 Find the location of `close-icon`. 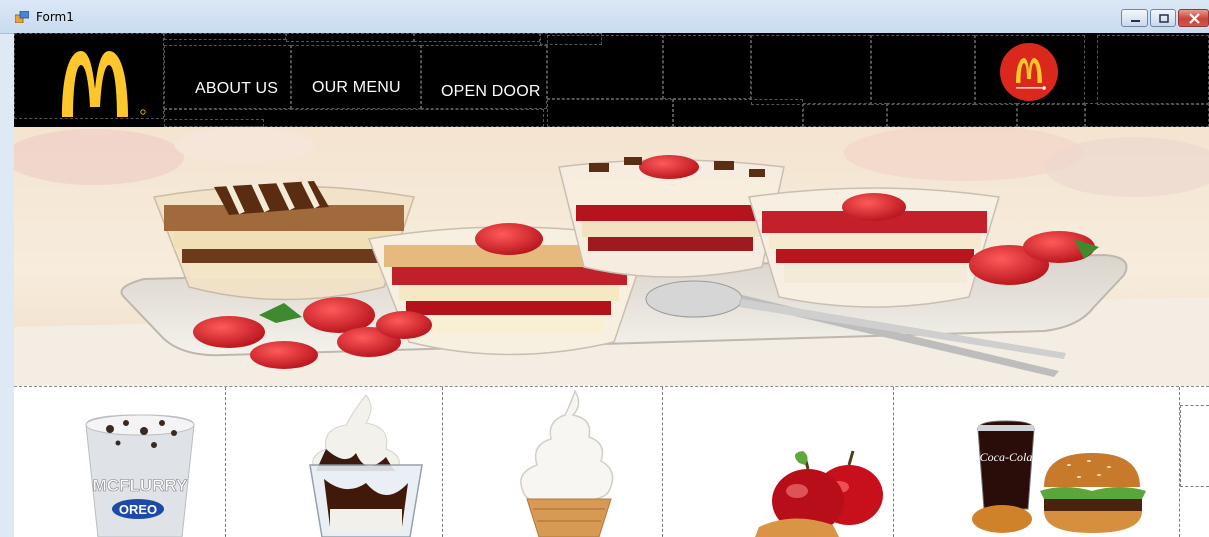

close-icon is located at coordinates (1194, 18).